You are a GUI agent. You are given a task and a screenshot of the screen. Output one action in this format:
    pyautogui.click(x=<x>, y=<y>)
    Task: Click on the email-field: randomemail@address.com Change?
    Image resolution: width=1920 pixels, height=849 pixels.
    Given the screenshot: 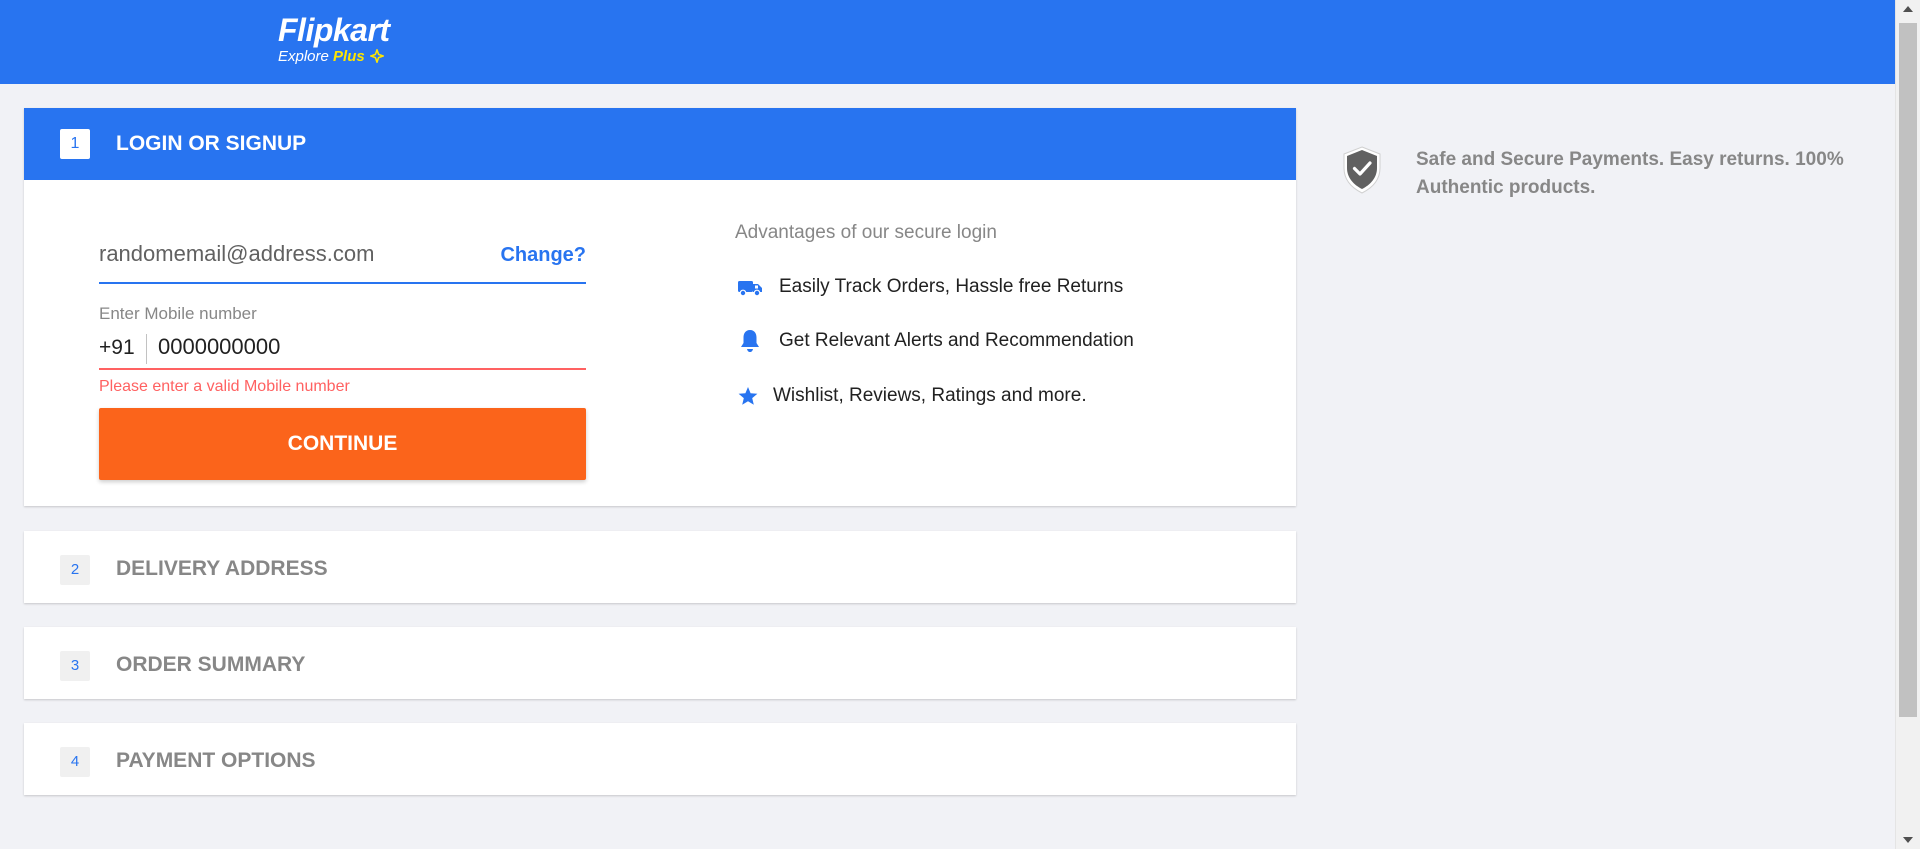 What is the action you would take?
    pyautogui.click(x=342, y=258)
    